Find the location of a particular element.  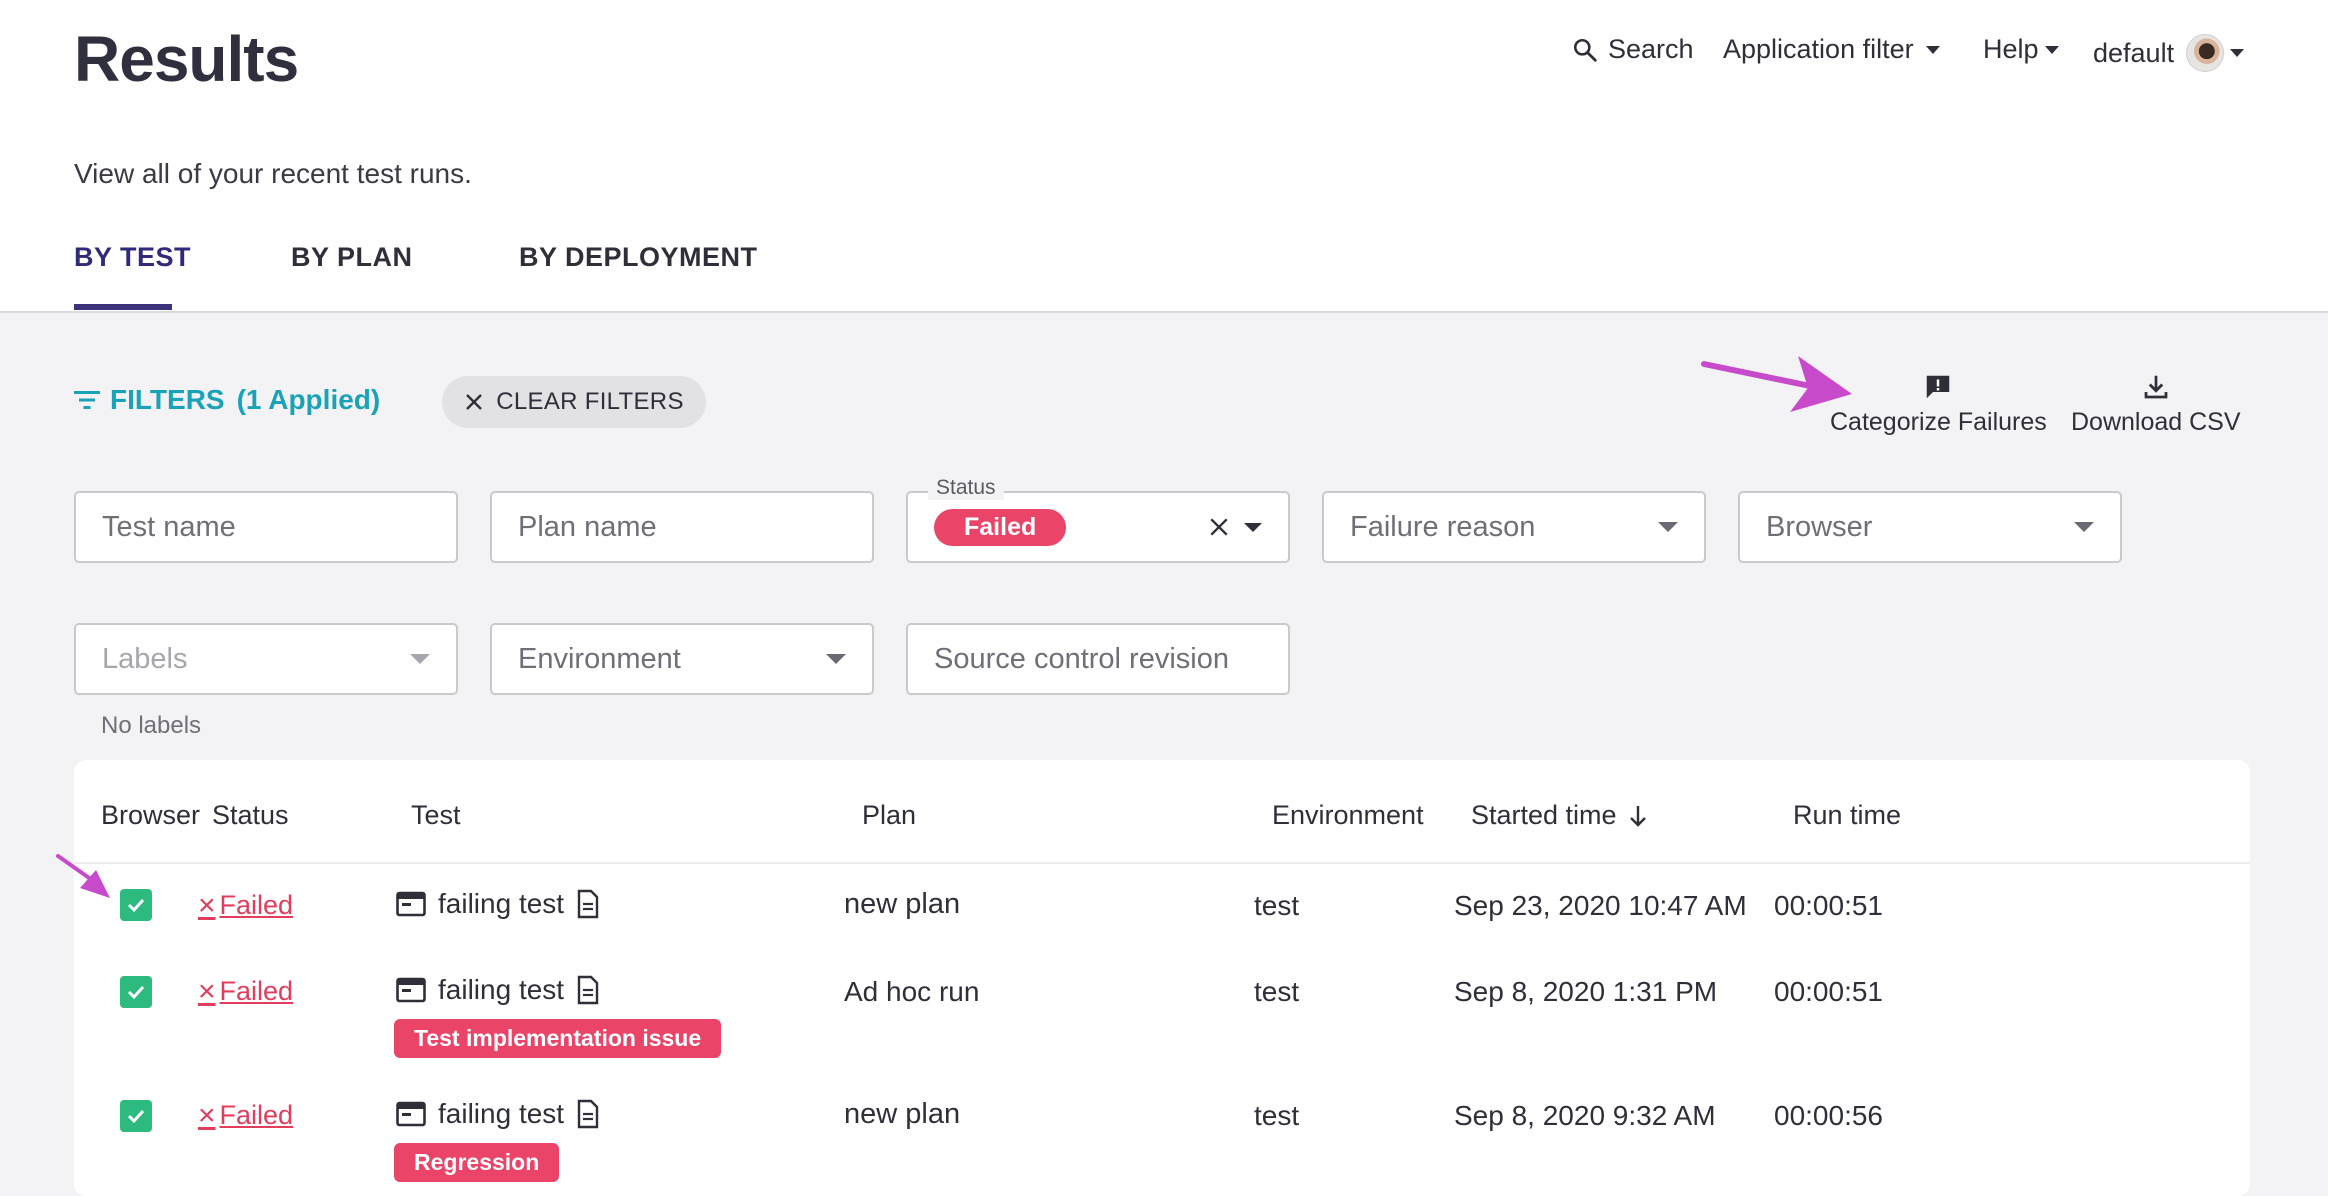

clear-filters-button: CLEAR FILTERS is located at coordinates (574, 402).